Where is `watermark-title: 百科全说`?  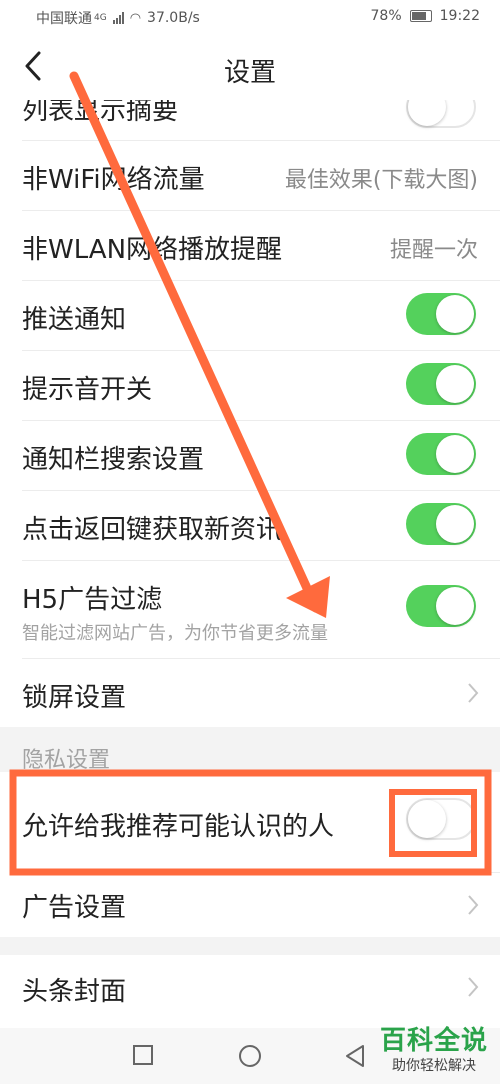 watermark-title: 百科全说 is located at coordinates (433, 1041).